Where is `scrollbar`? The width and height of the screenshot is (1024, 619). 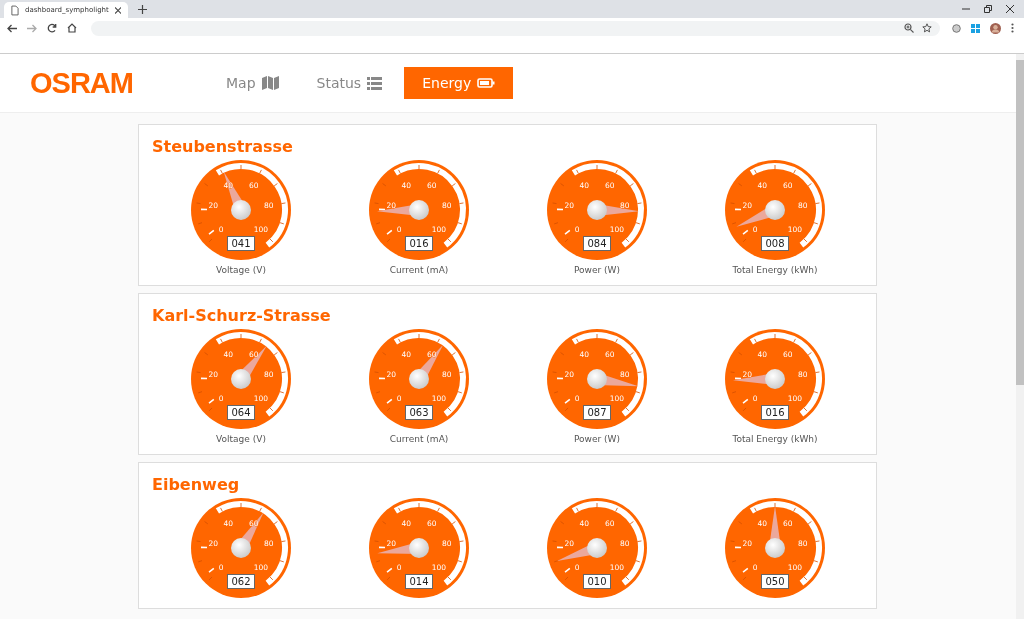
scrollbar is located at coordinates (1020, 336).